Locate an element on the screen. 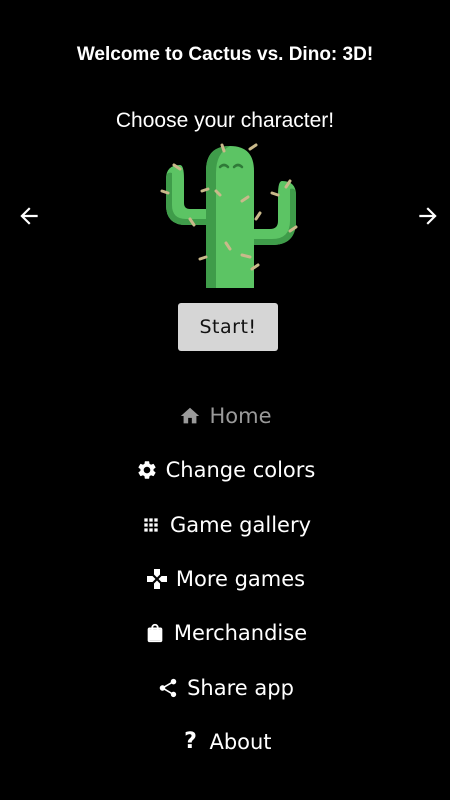 The height and width of the screenshot is (800, 450). menu-item-game-gallery: Game gallery is located at coordinates (225, 525).